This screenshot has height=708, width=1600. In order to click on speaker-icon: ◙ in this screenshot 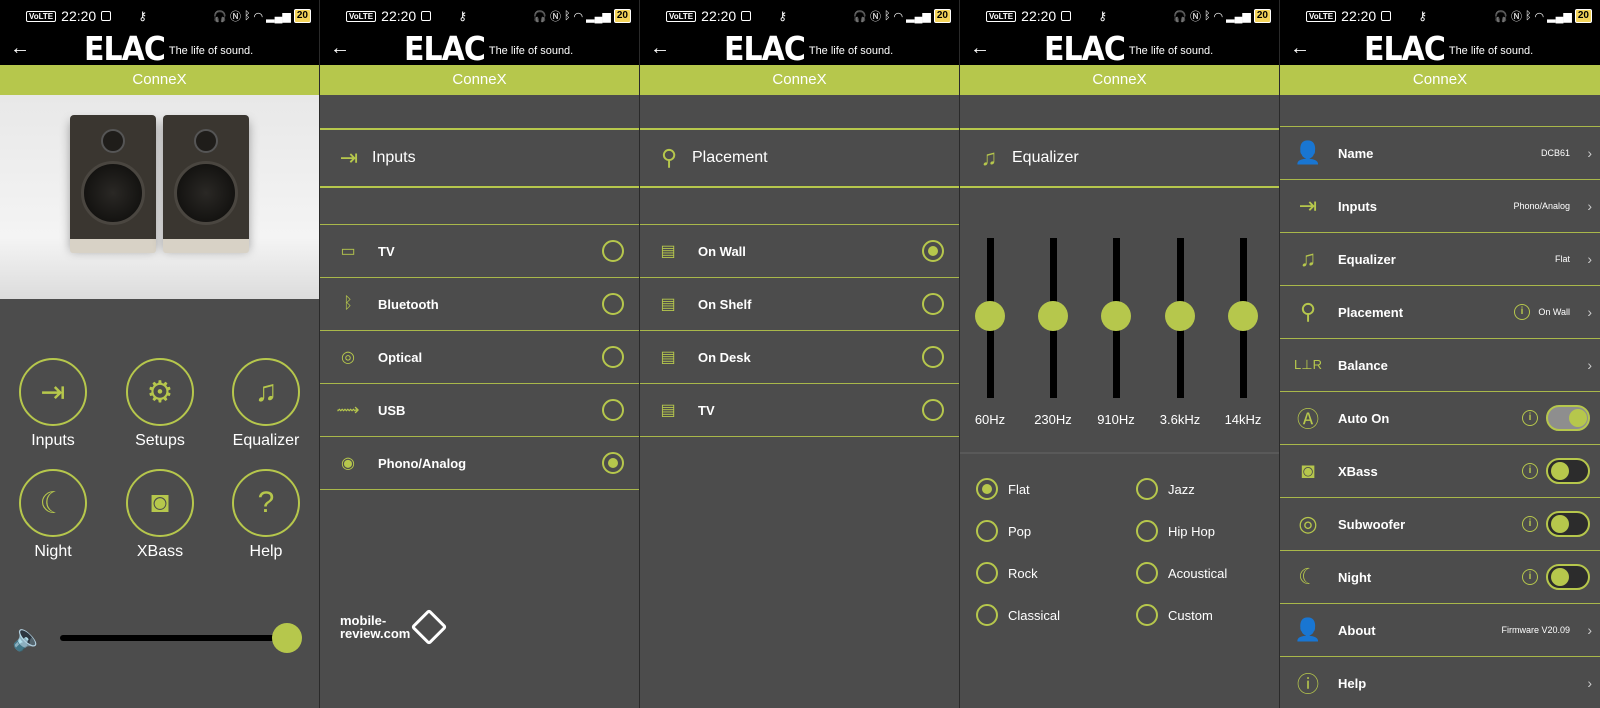, I will do `click(1308, 470)`.